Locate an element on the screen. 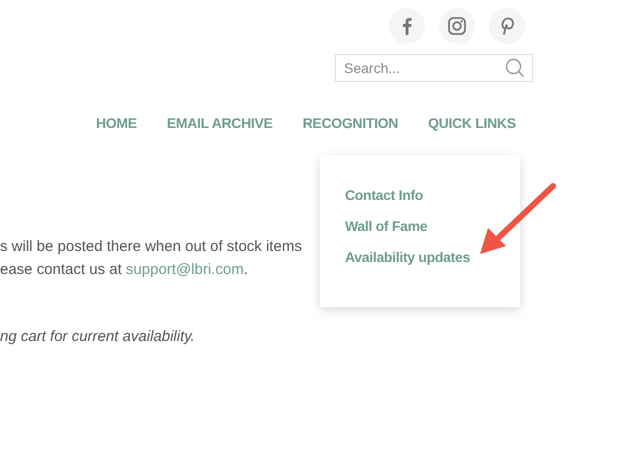  nav-link: RECOGNITION is located at coordinates (350, 123).